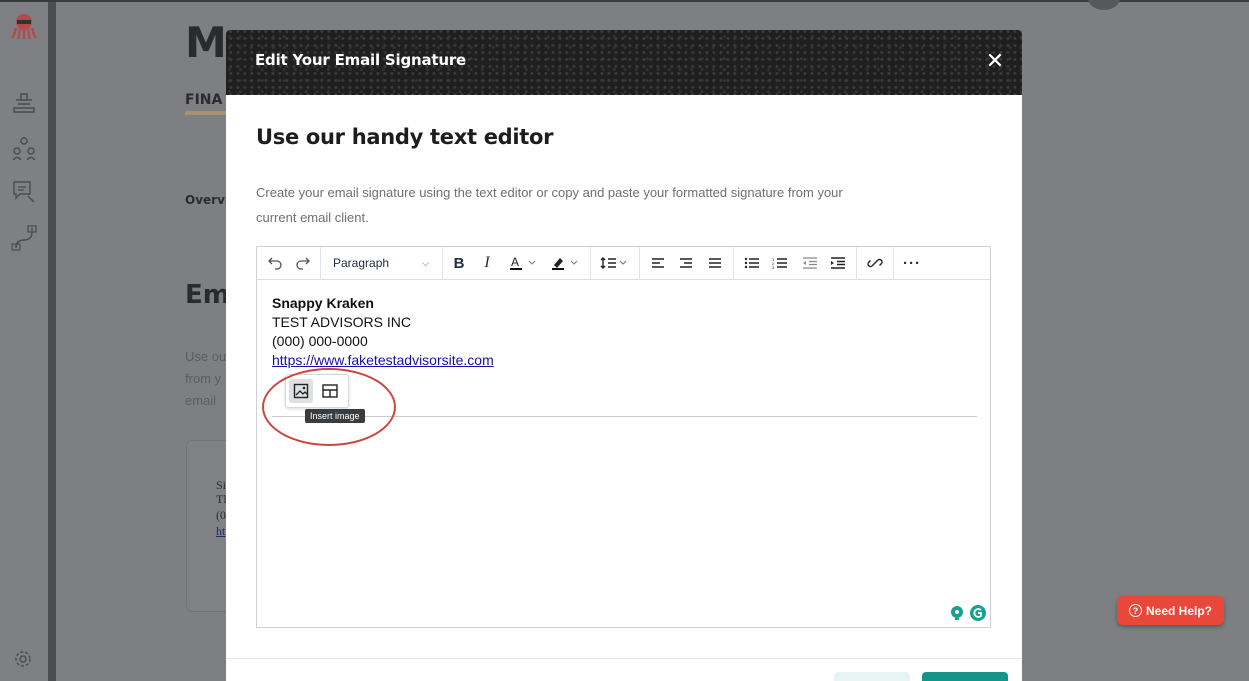  Describe the element at coordinates (24, 102) in the screenshot. I see `inbox-icon` at that location.